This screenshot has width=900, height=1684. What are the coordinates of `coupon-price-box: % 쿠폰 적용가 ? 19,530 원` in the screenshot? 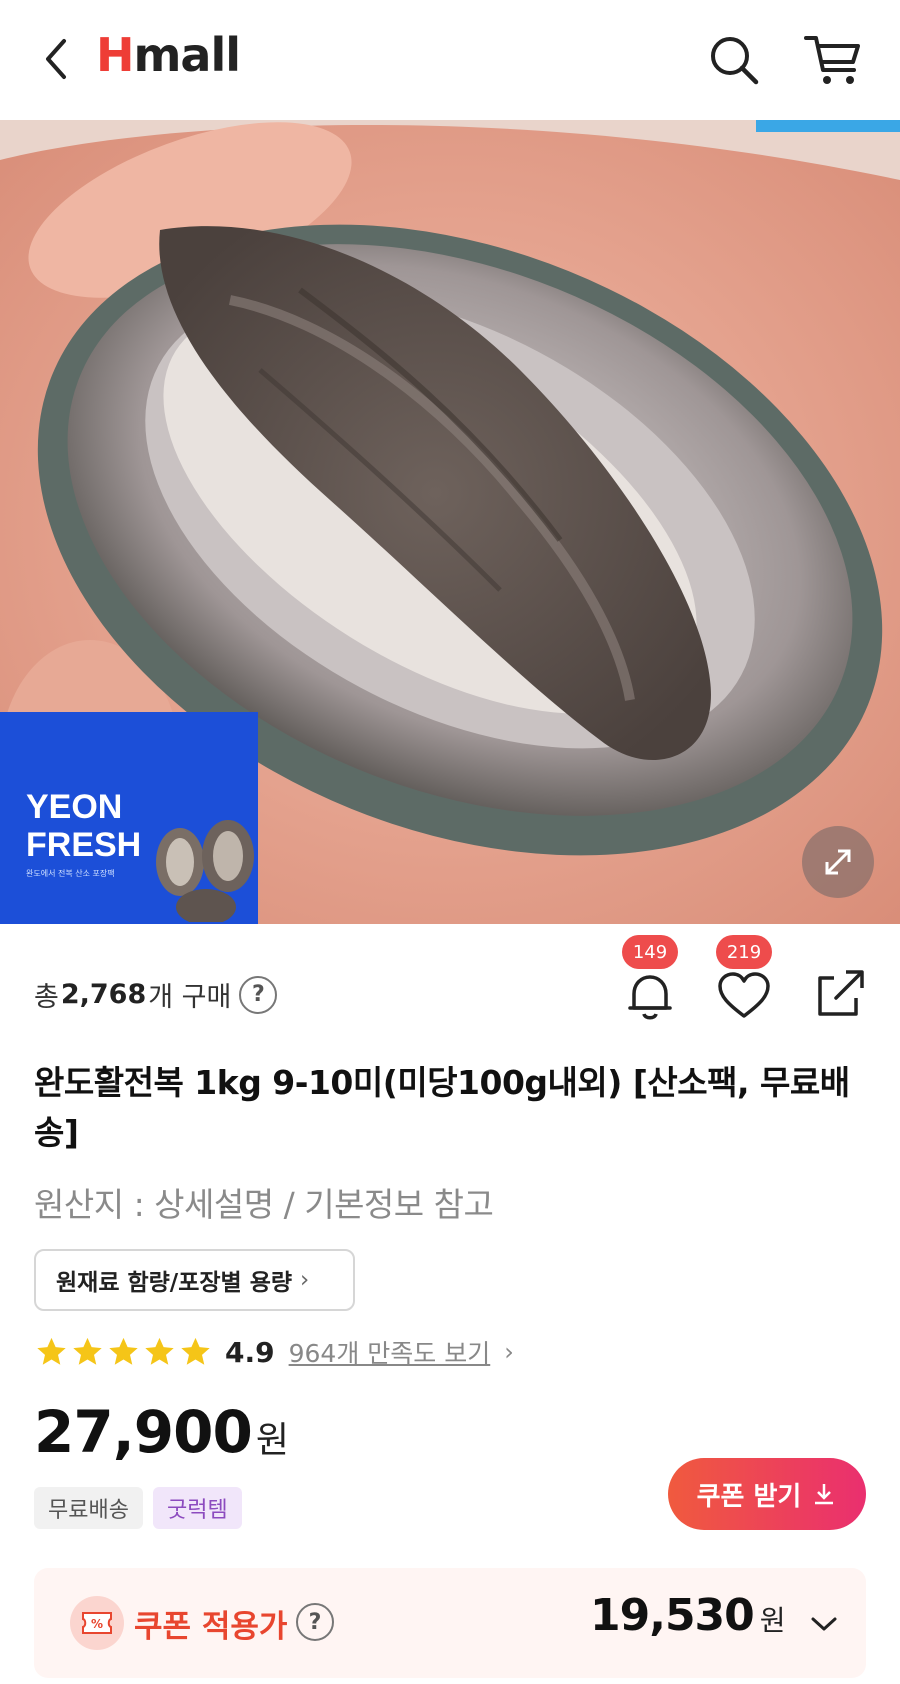 It's located at (450, 1623).